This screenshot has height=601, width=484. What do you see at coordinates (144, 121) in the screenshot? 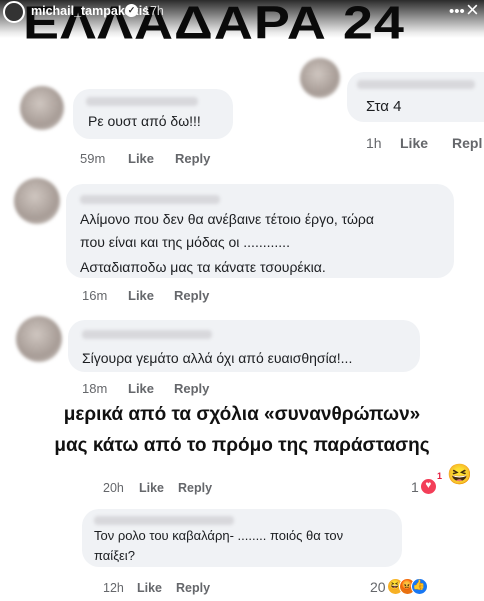
I see `comment-text: Ρε ουστ από δω!!!` at bounding box center [144, 121].